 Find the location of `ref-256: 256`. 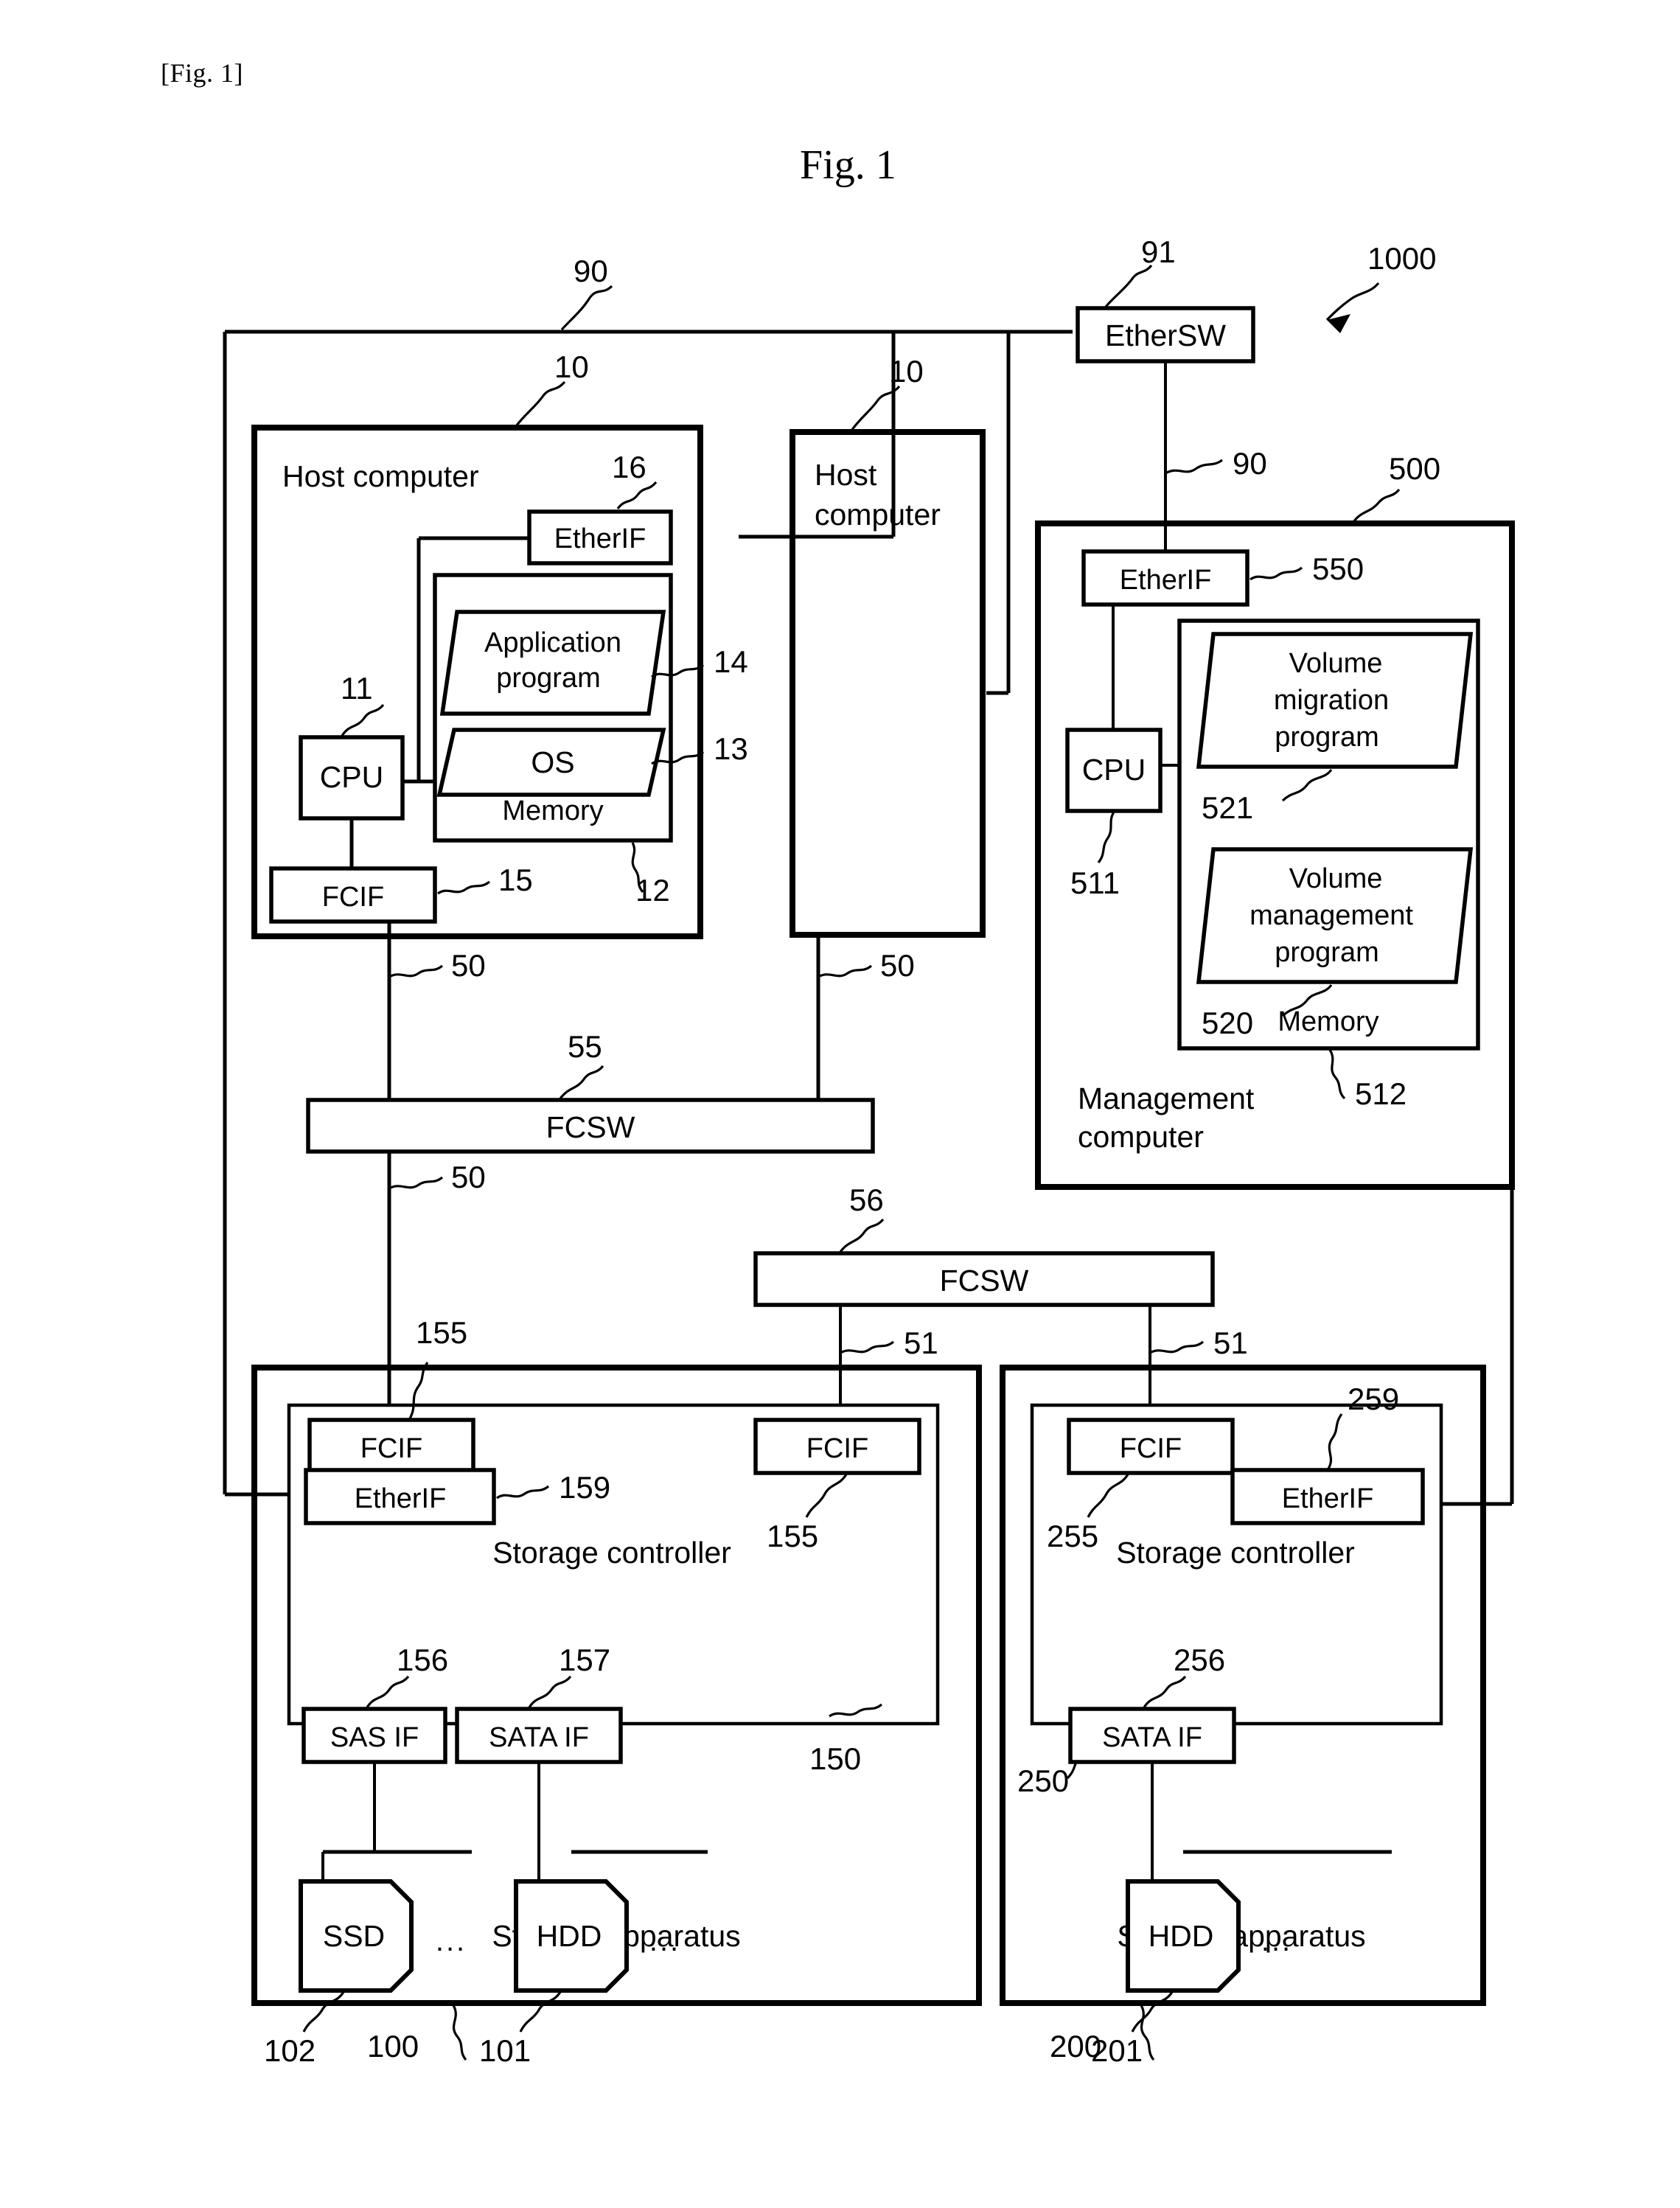

ref-256: 256 is located at coordinates (1199, 1660).